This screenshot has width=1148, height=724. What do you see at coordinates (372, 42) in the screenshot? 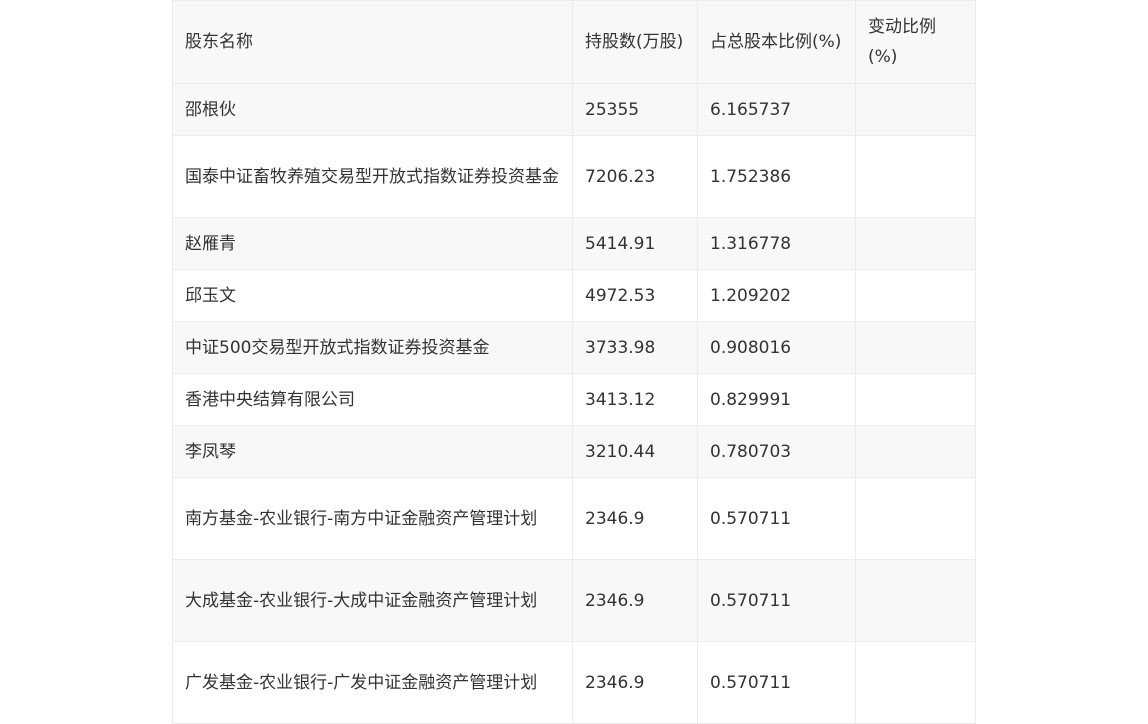
I see `header-shareholder-name: 股东名称` at bounding box center [372, 42].